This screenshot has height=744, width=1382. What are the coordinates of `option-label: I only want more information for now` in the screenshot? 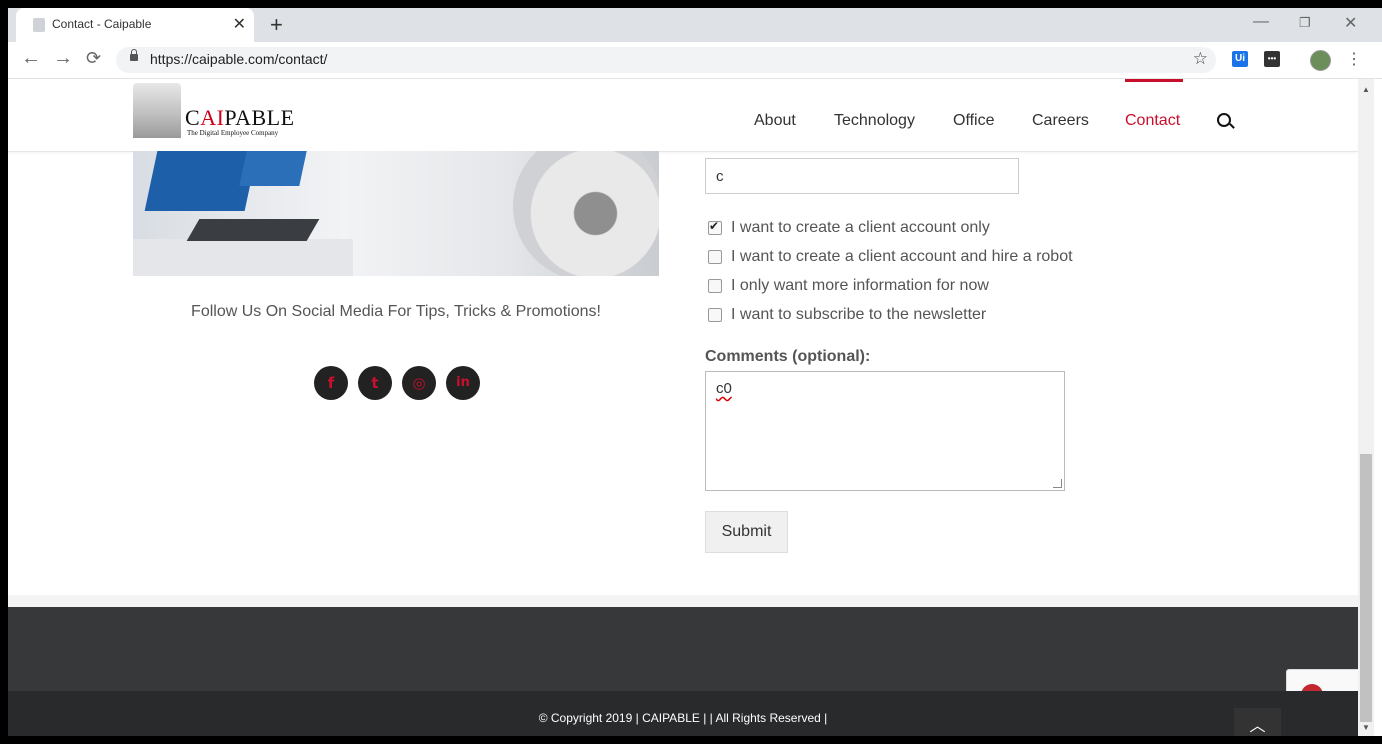 It's located at (860, 285).